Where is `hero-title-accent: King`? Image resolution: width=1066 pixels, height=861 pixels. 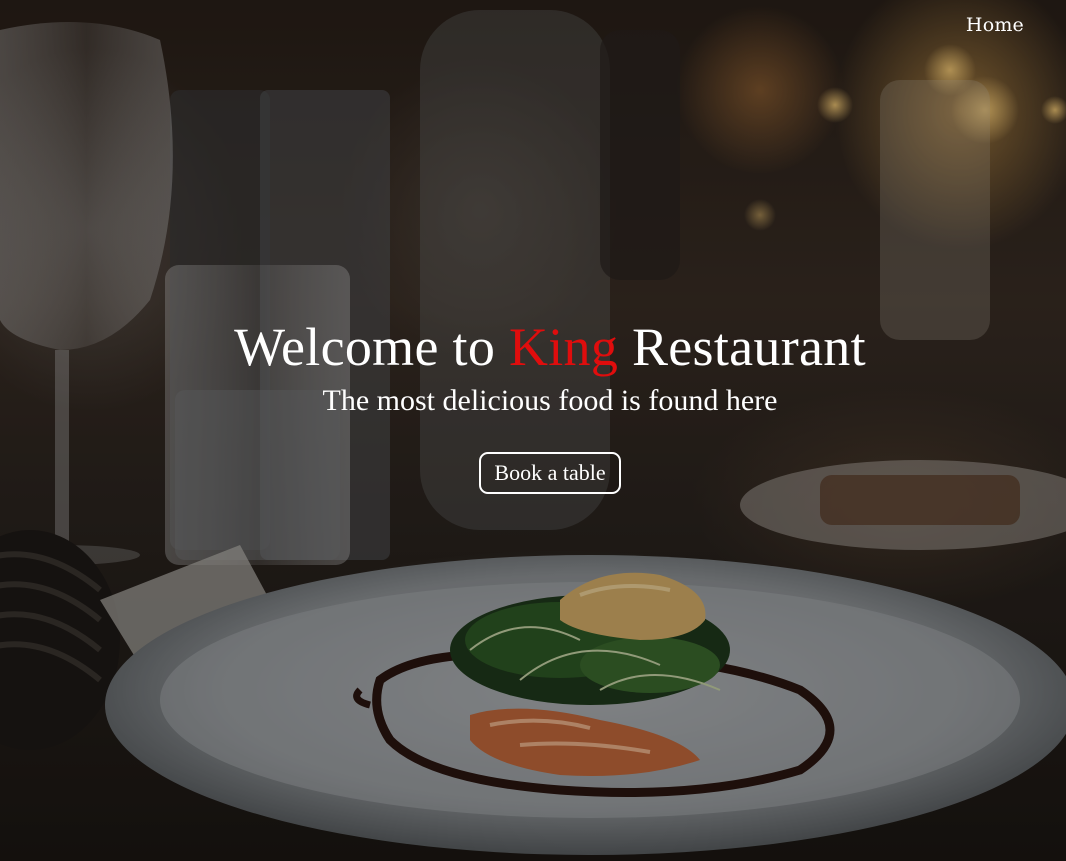
hero-title-accent: King is located at coordinates (563, 347).